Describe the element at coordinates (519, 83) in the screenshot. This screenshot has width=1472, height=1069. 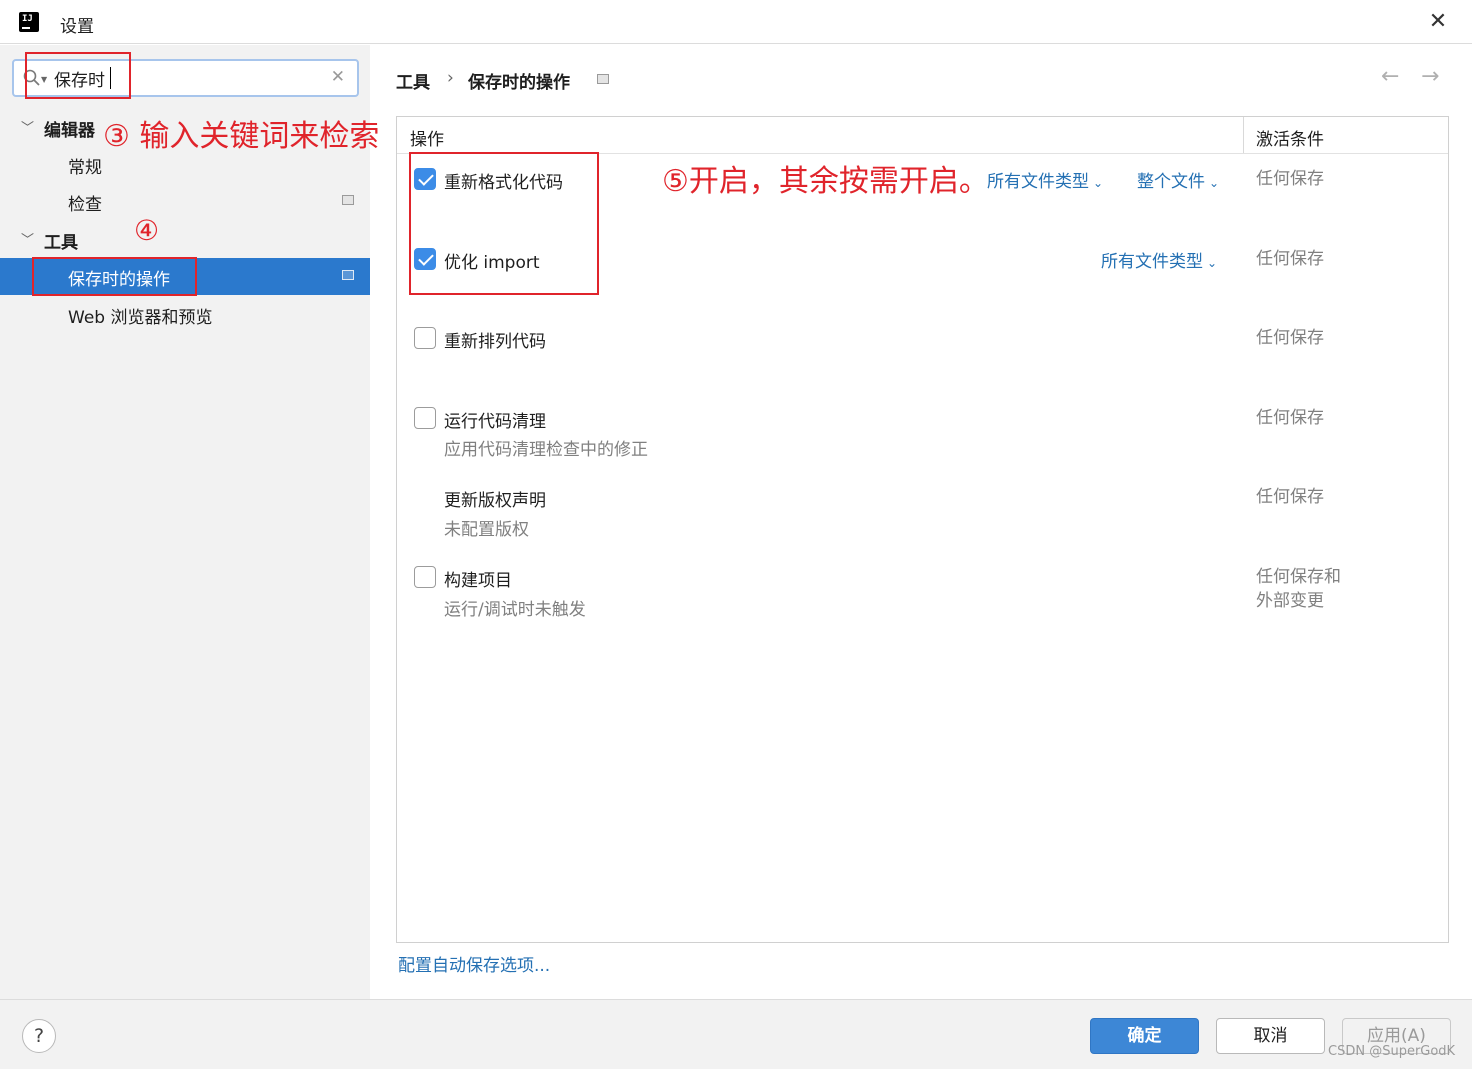
I see `breadcrumb-current: 保存时的操作` at that location.